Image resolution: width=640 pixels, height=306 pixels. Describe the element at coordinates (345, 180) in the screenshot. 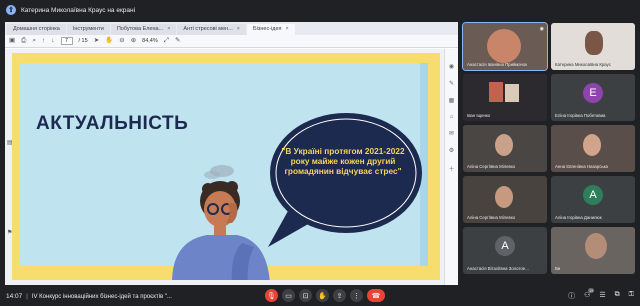

I see `speech-bubble` at that location.